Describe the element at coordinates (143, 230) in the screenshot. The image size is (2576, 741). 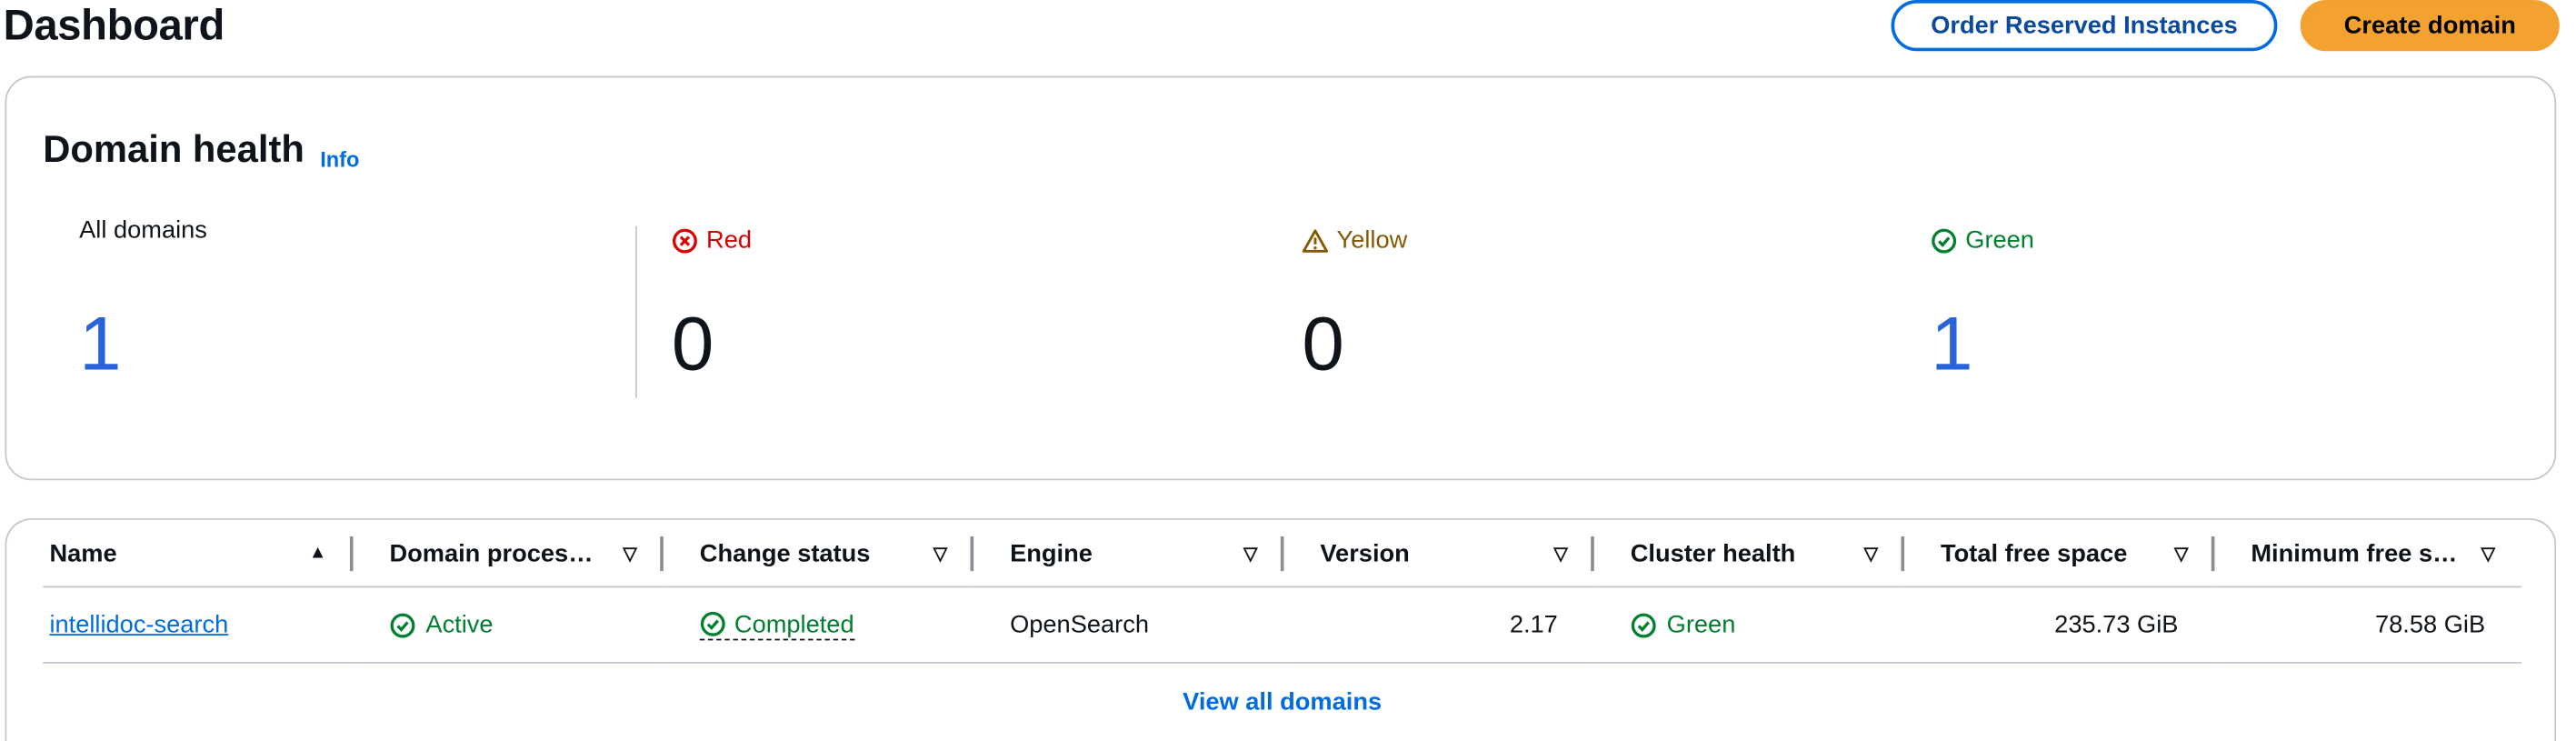
I see `stat-label-all-domains: All domains` at that location.